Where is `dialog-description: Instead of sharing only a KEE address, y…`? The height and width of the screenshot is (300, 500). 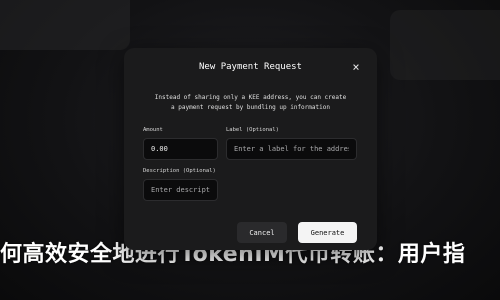
dialog-description: Instead of sharing only a KEE address, y… is located at coordinates (250, 103).